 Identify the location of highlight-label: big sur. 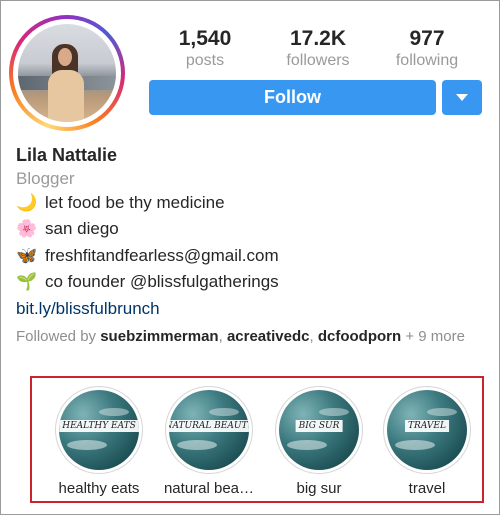
(319, 488).